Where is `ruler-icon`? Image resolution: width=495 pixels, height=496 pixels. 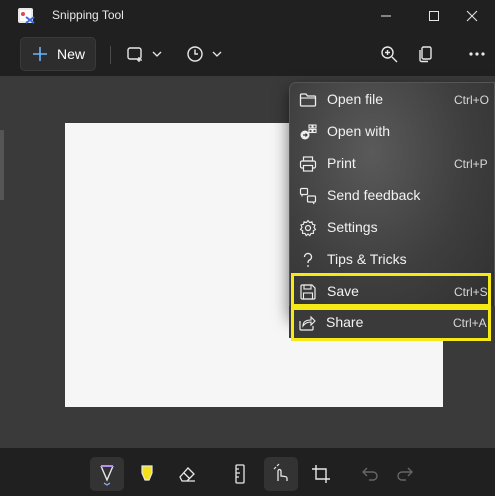 ruler-icon is located at coordinates (240, 474).